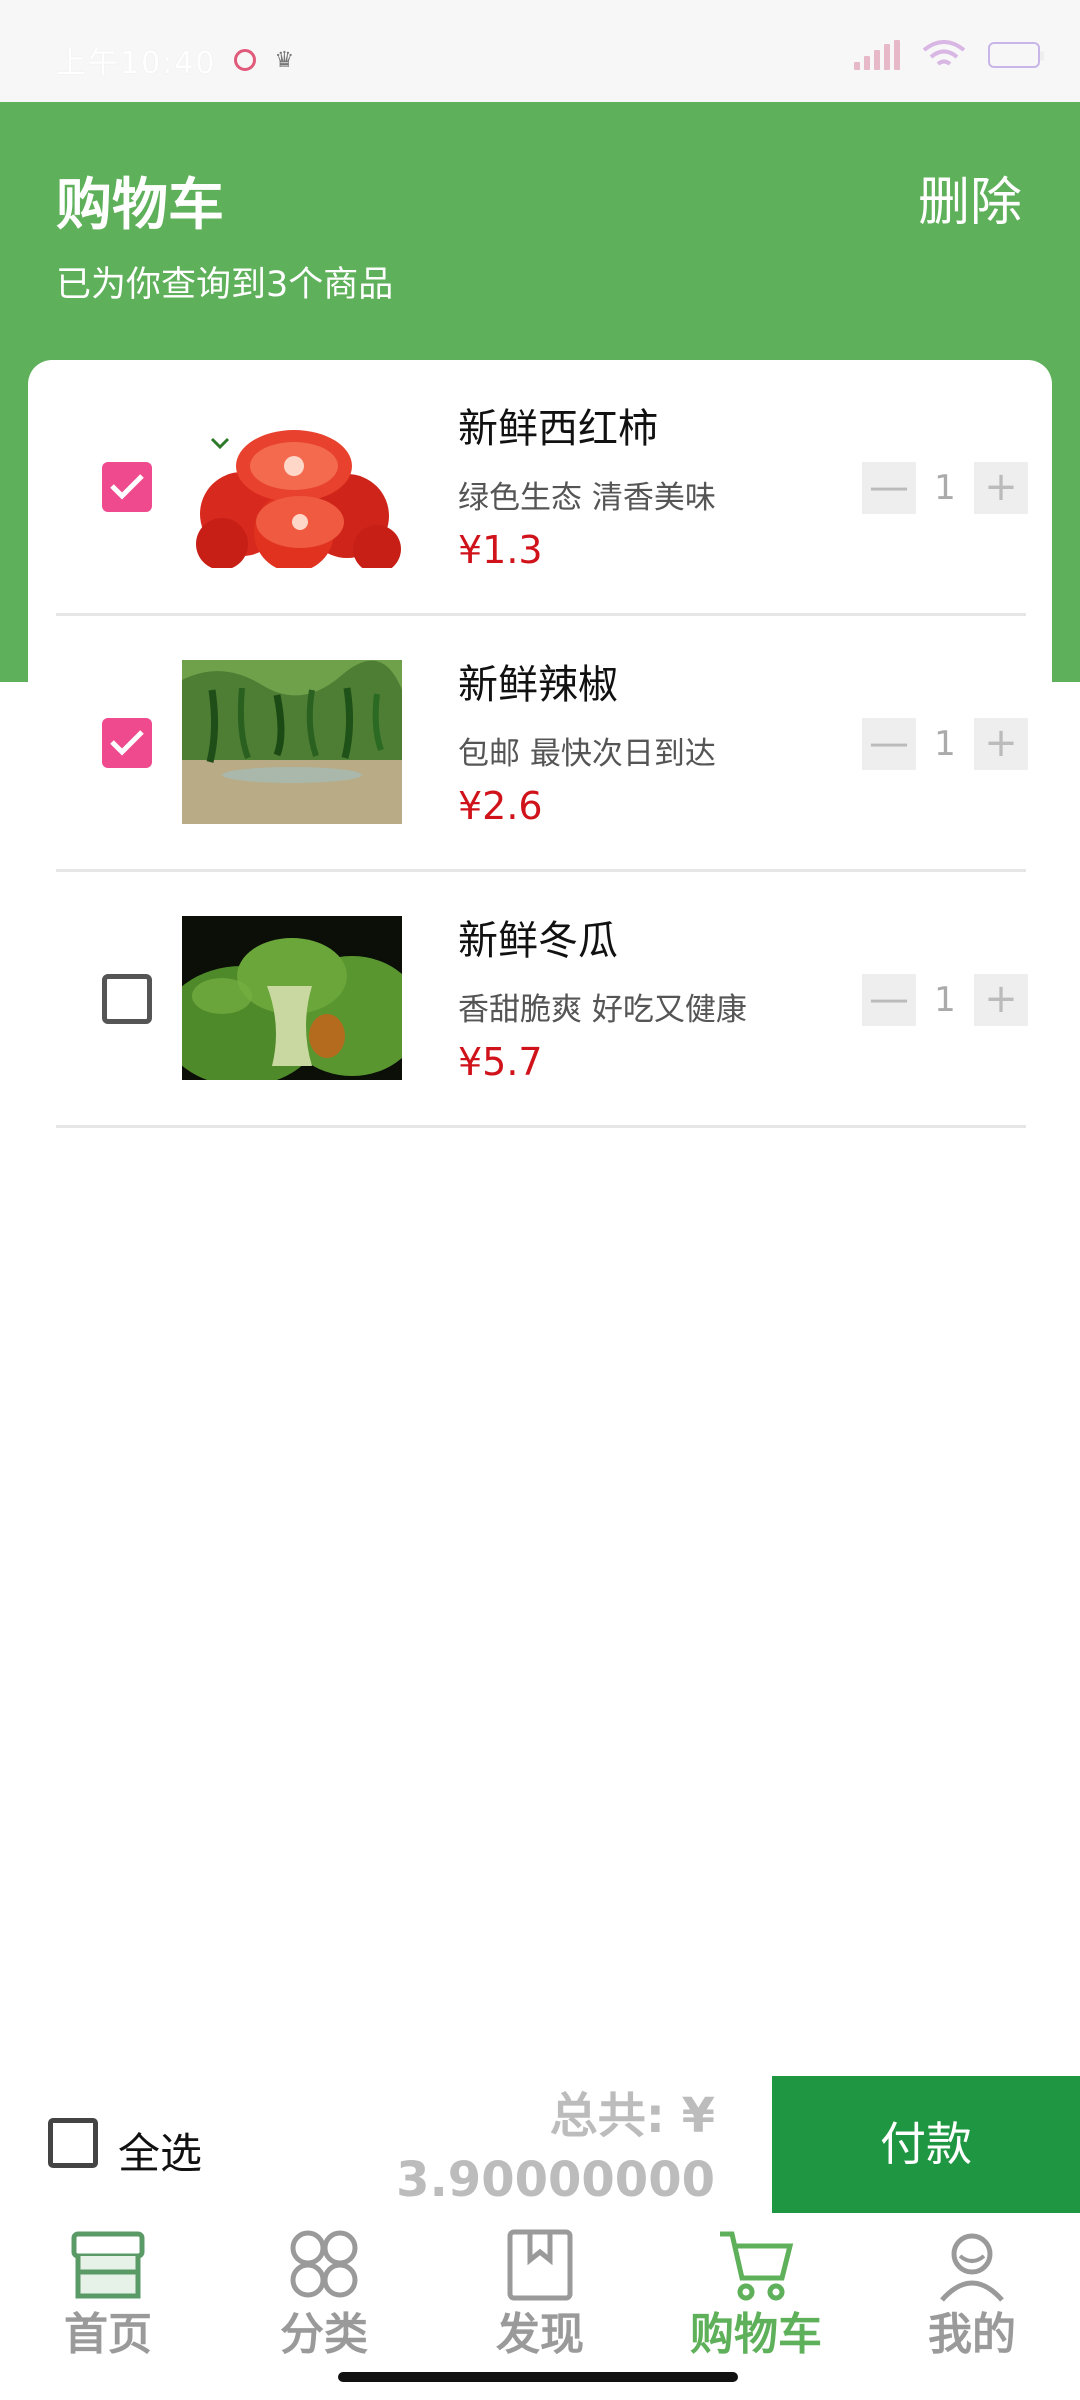  What do you see at coordinates (944, 53) in the screenshot?
I see `wifi-icon` at bounding box center [944, 53].